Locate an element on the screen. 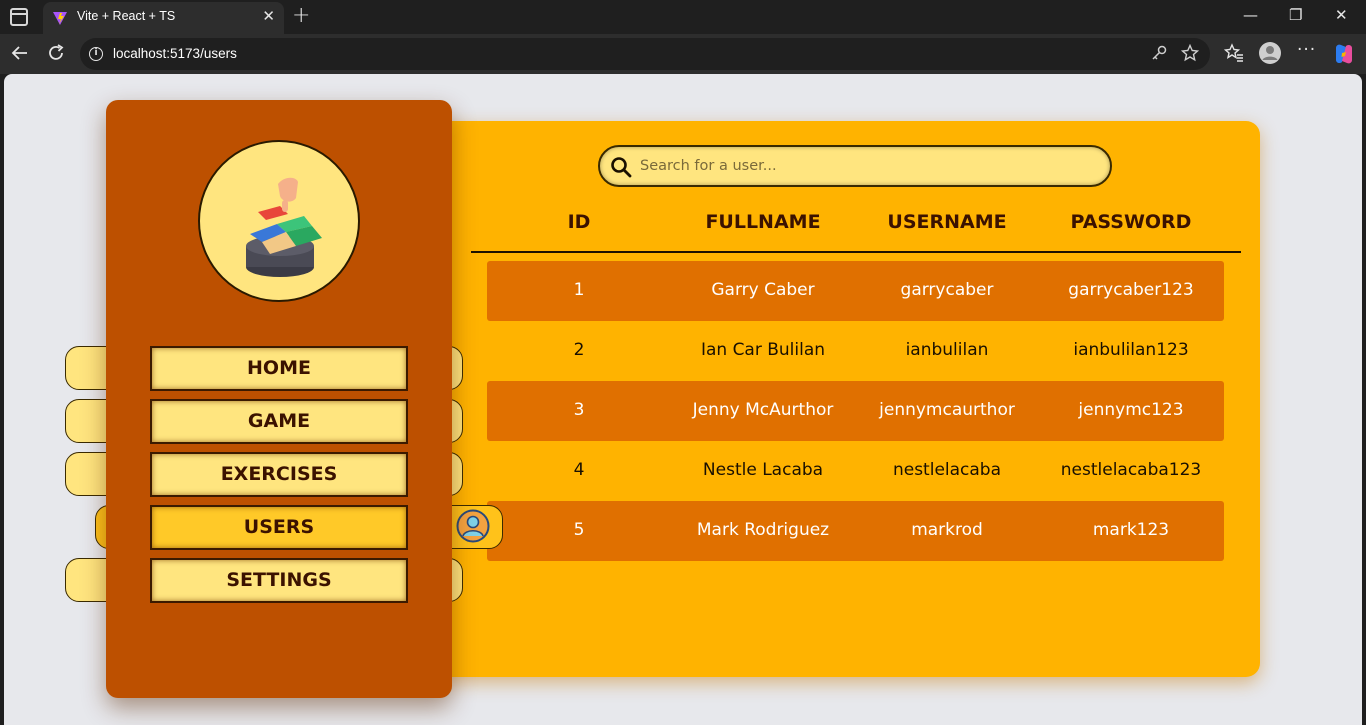 The width and height of the screenshot is (1366, 725). search-icon is located at coordinates (621, 167).